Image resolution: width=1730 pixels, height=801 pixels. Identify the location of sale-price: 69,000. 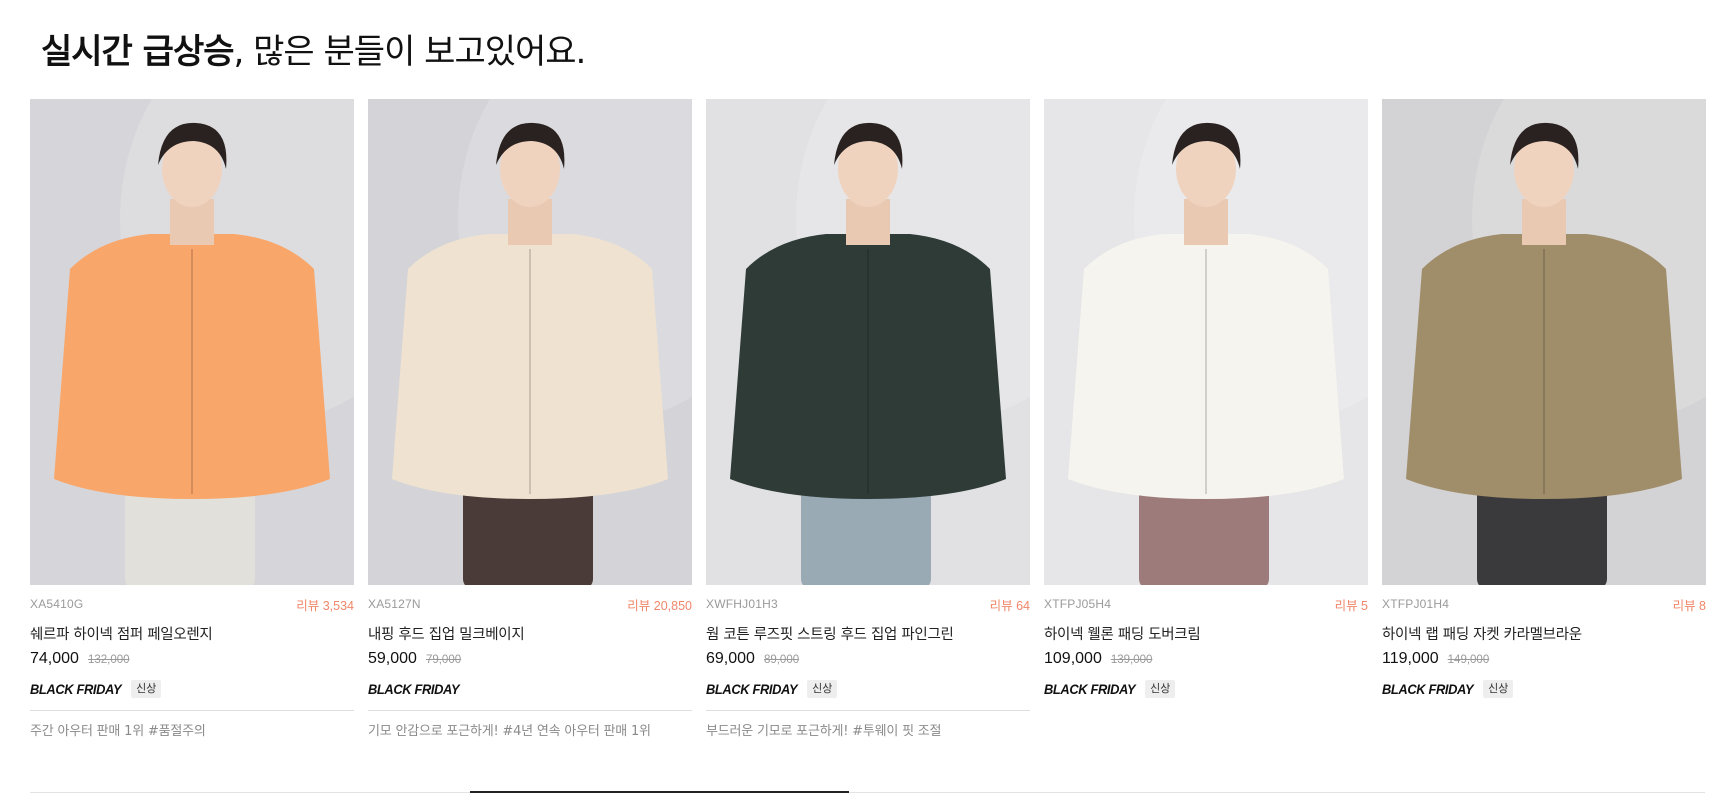
(730, 658).